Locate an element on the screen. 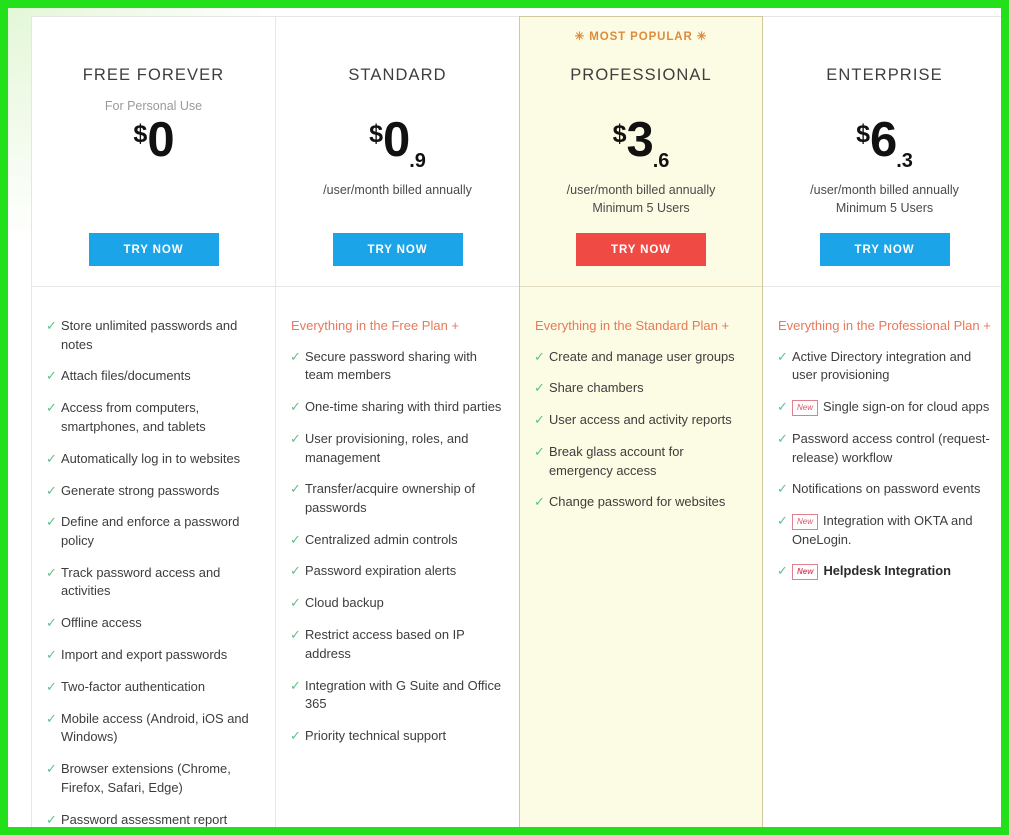 The width and height of the screenshot is (1009, 835). billing-note-standard: /user/month billed annually is located at coordinates (397, 190).